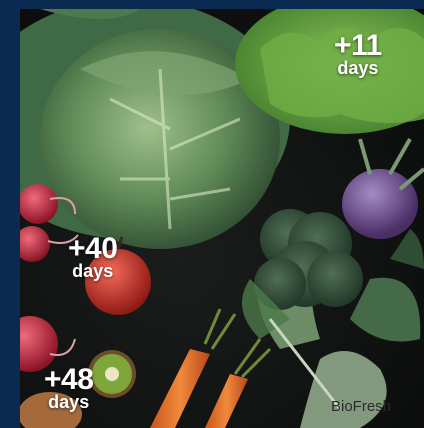 This screenshot has height=428, width=424. What do you see at coordinates (93, 248) in the screenshot?
I see `badge-value: +40` at bounding box center [93, 248].